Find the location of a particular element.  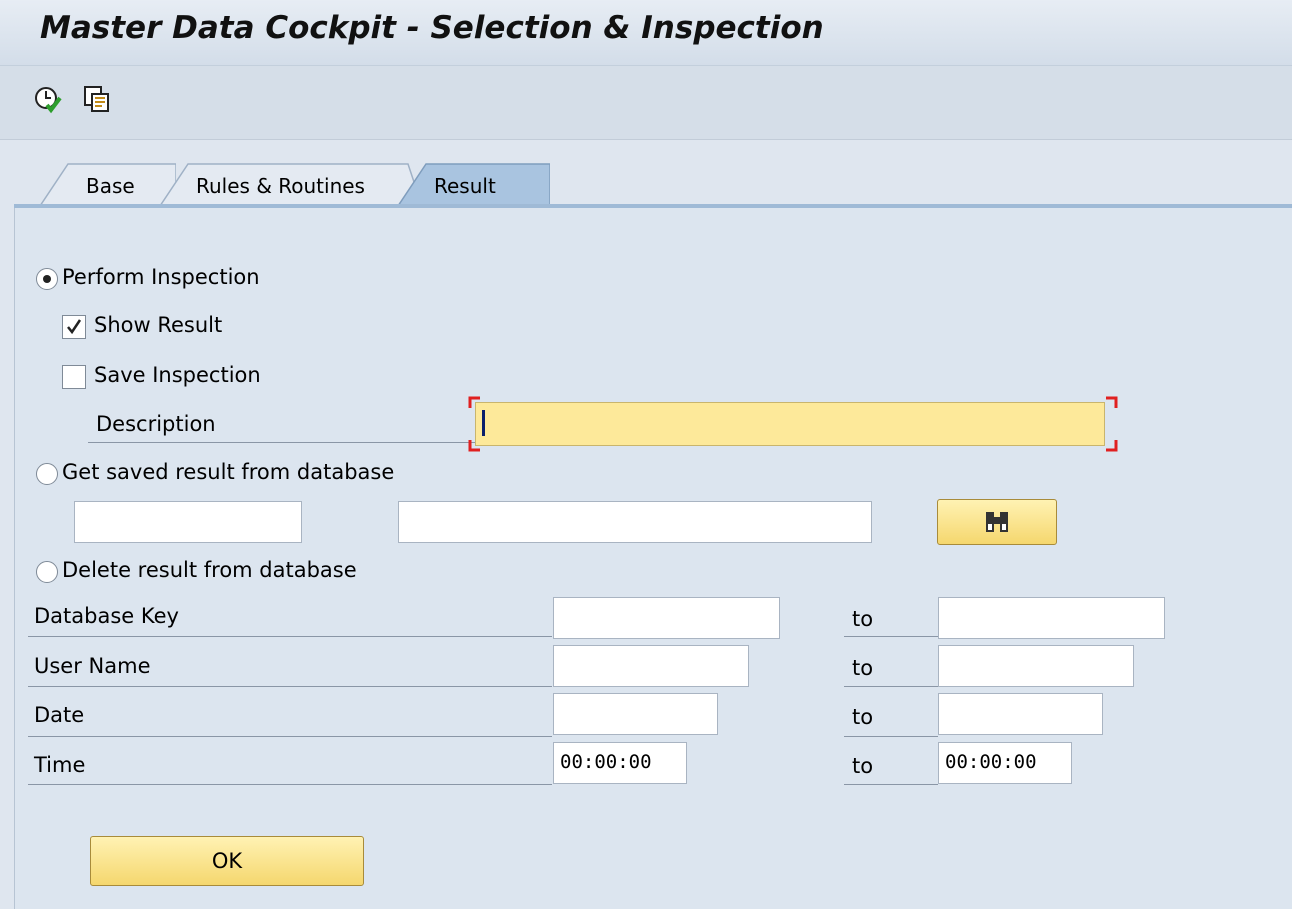

show-result-label: Show Result is located at coordinates (158, 325).